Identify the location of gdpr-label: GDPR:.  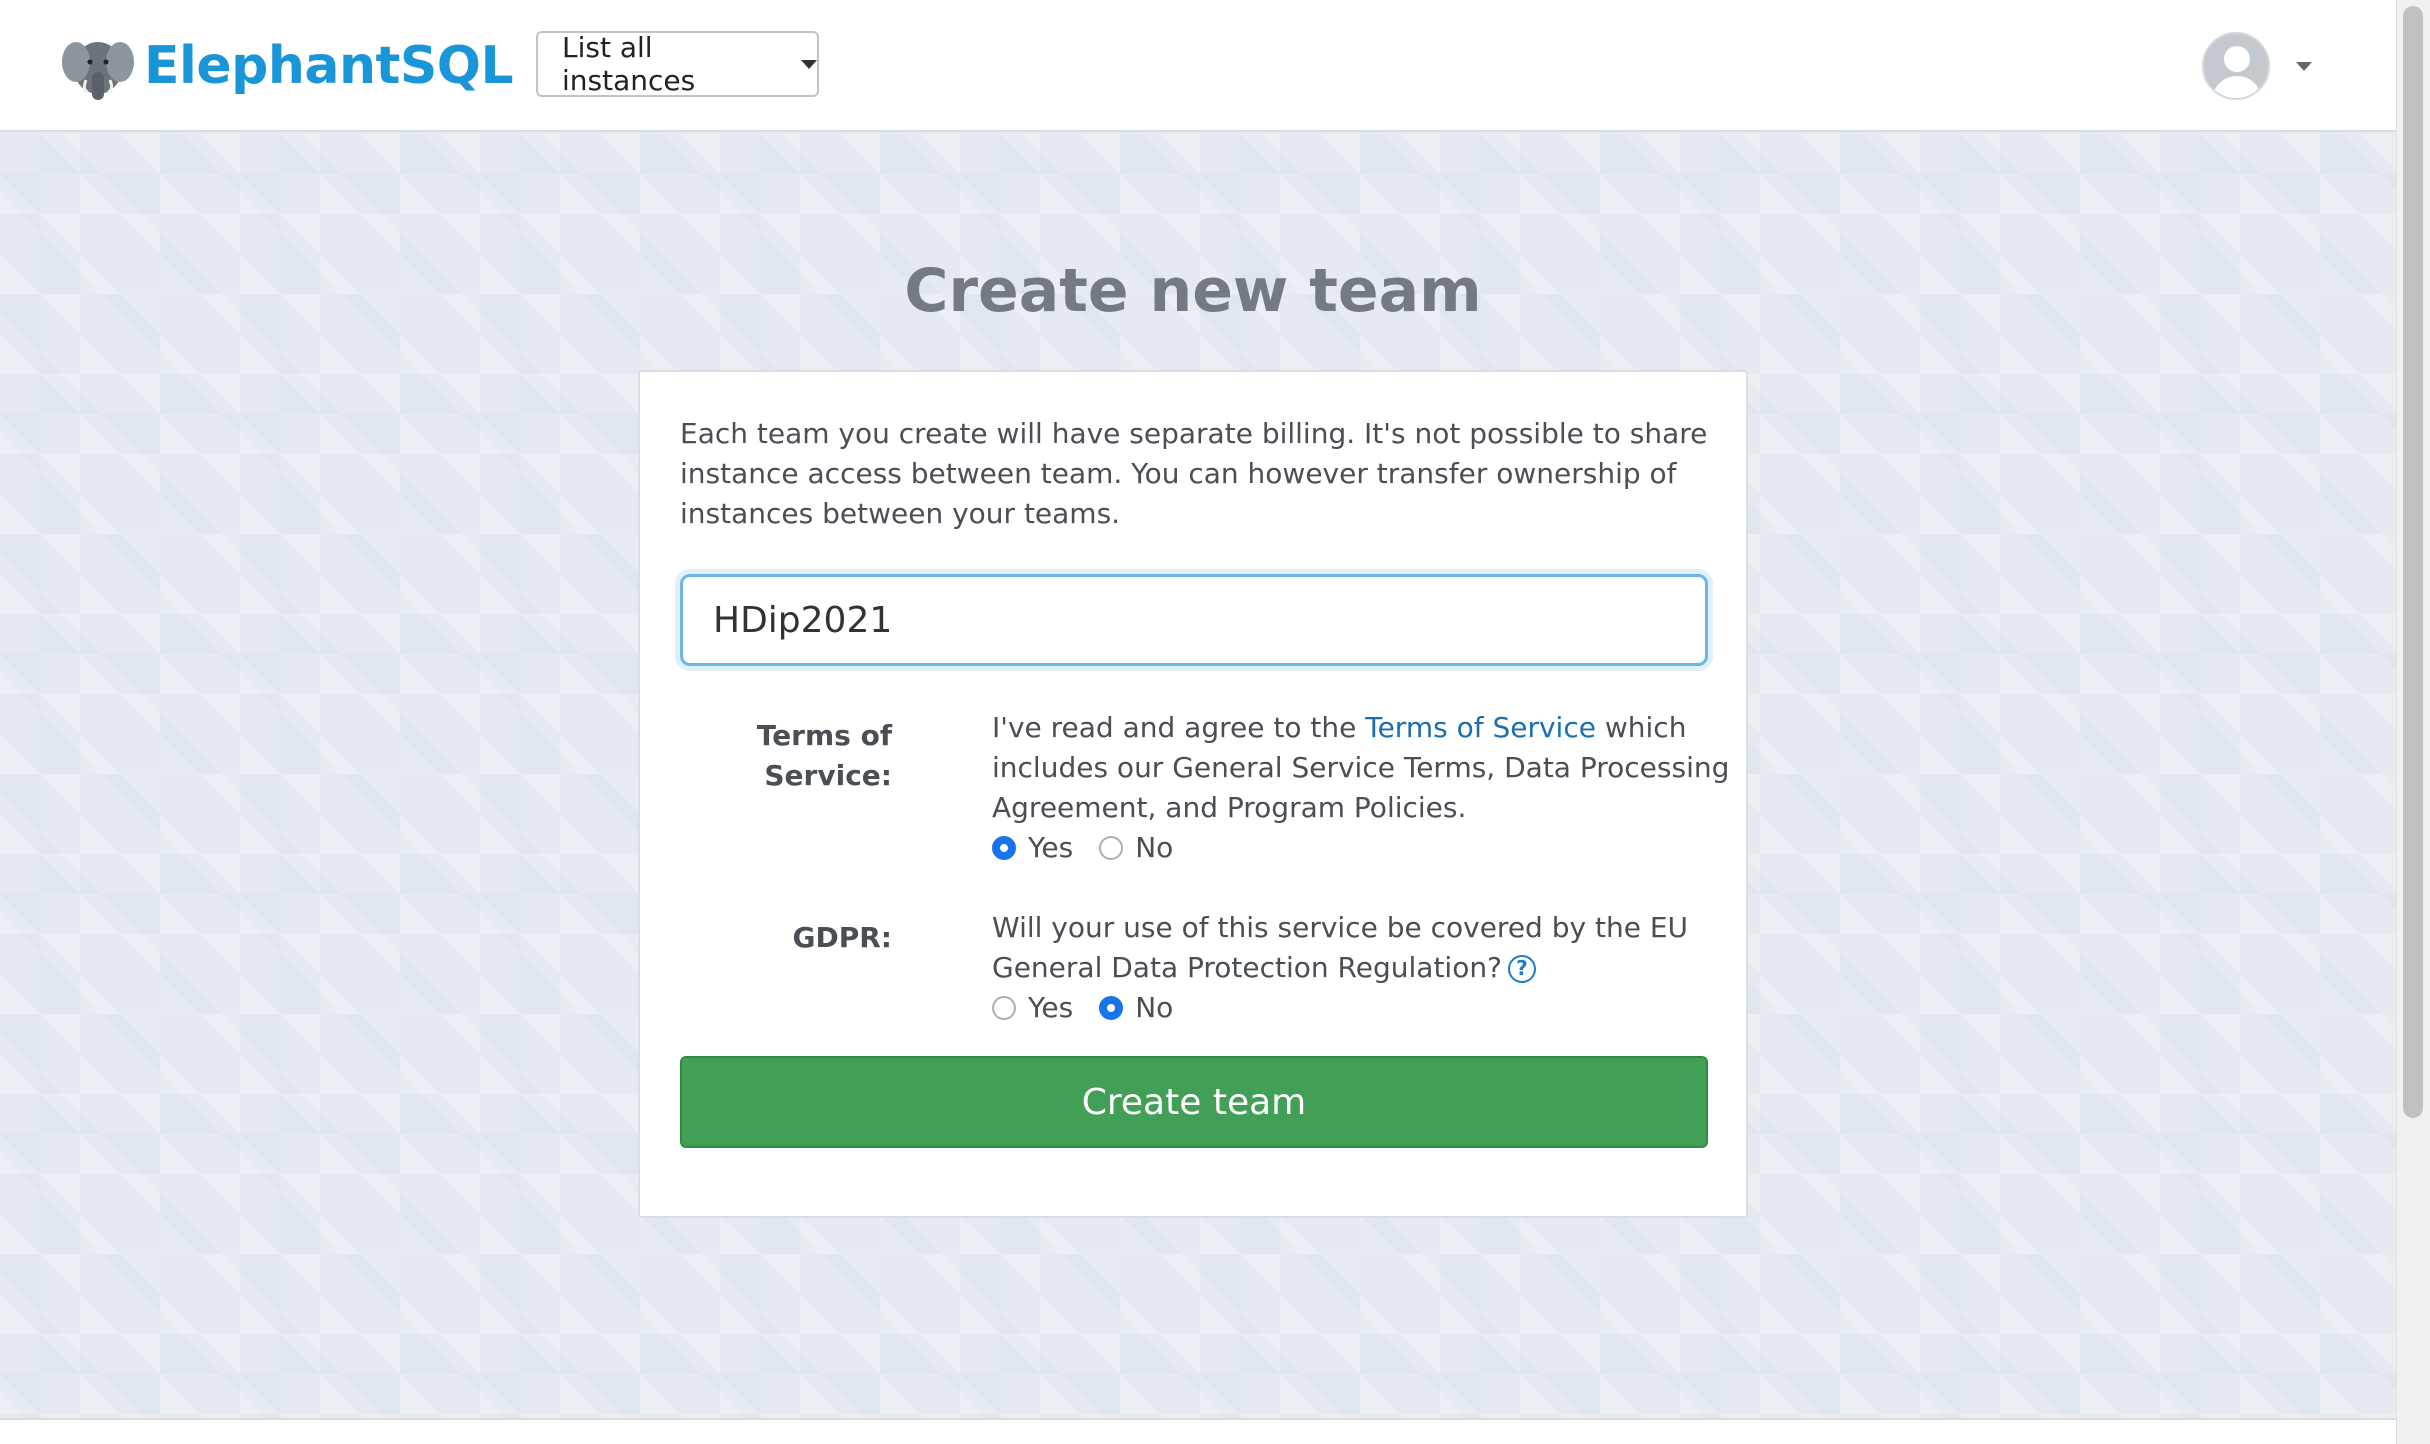
(842, 937).